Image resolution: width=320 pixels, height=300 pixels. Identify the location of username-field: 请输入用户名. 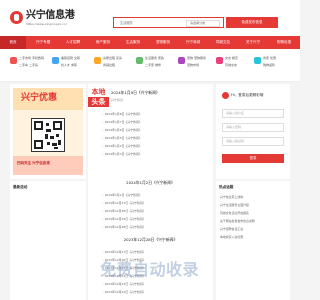
(253, 113).